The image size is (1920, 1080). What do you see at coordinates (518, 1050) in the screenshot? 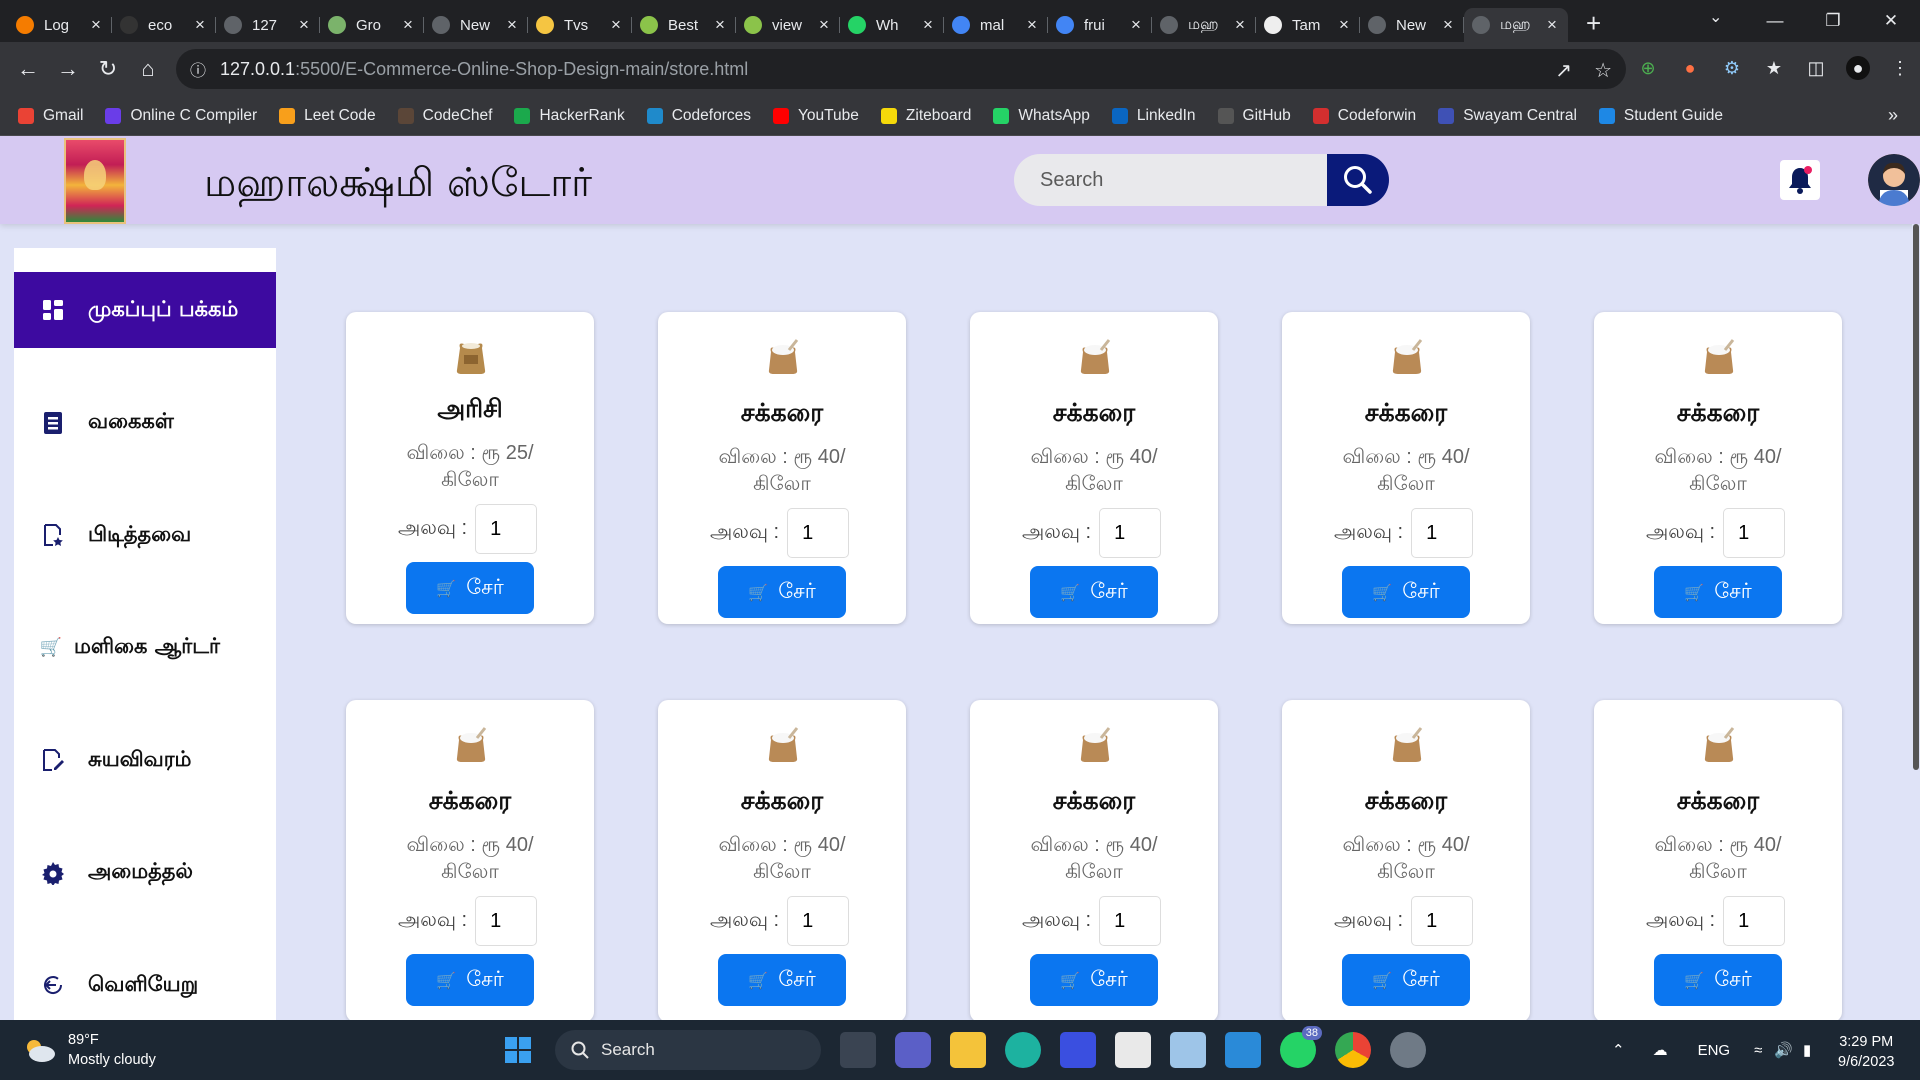
I see `start-button` at bounding box center [518, 1050].